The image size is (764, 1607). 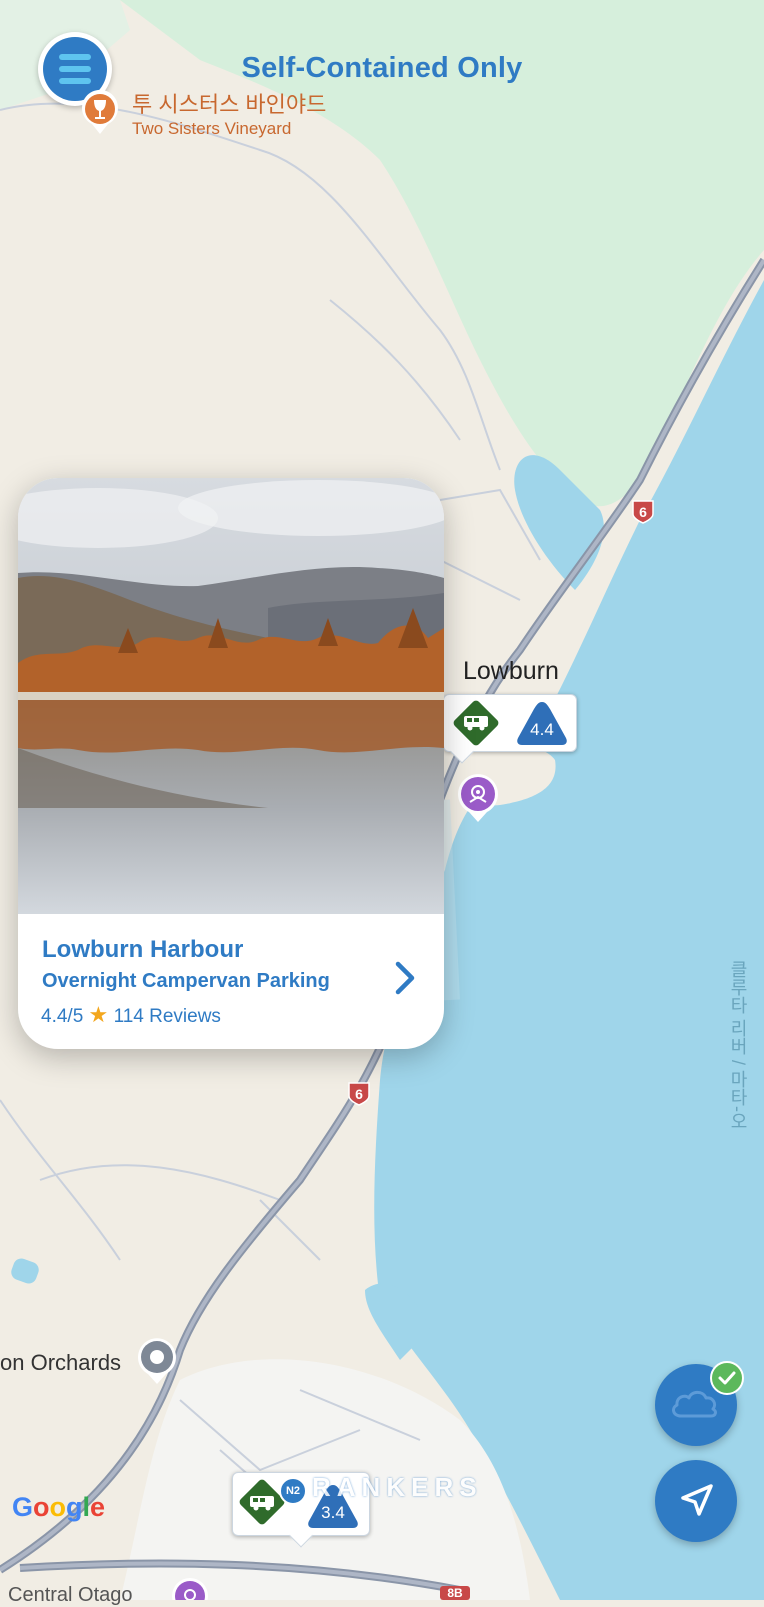 I want to click on review-count: 114 Reviews, so click(x=167, y=1016).